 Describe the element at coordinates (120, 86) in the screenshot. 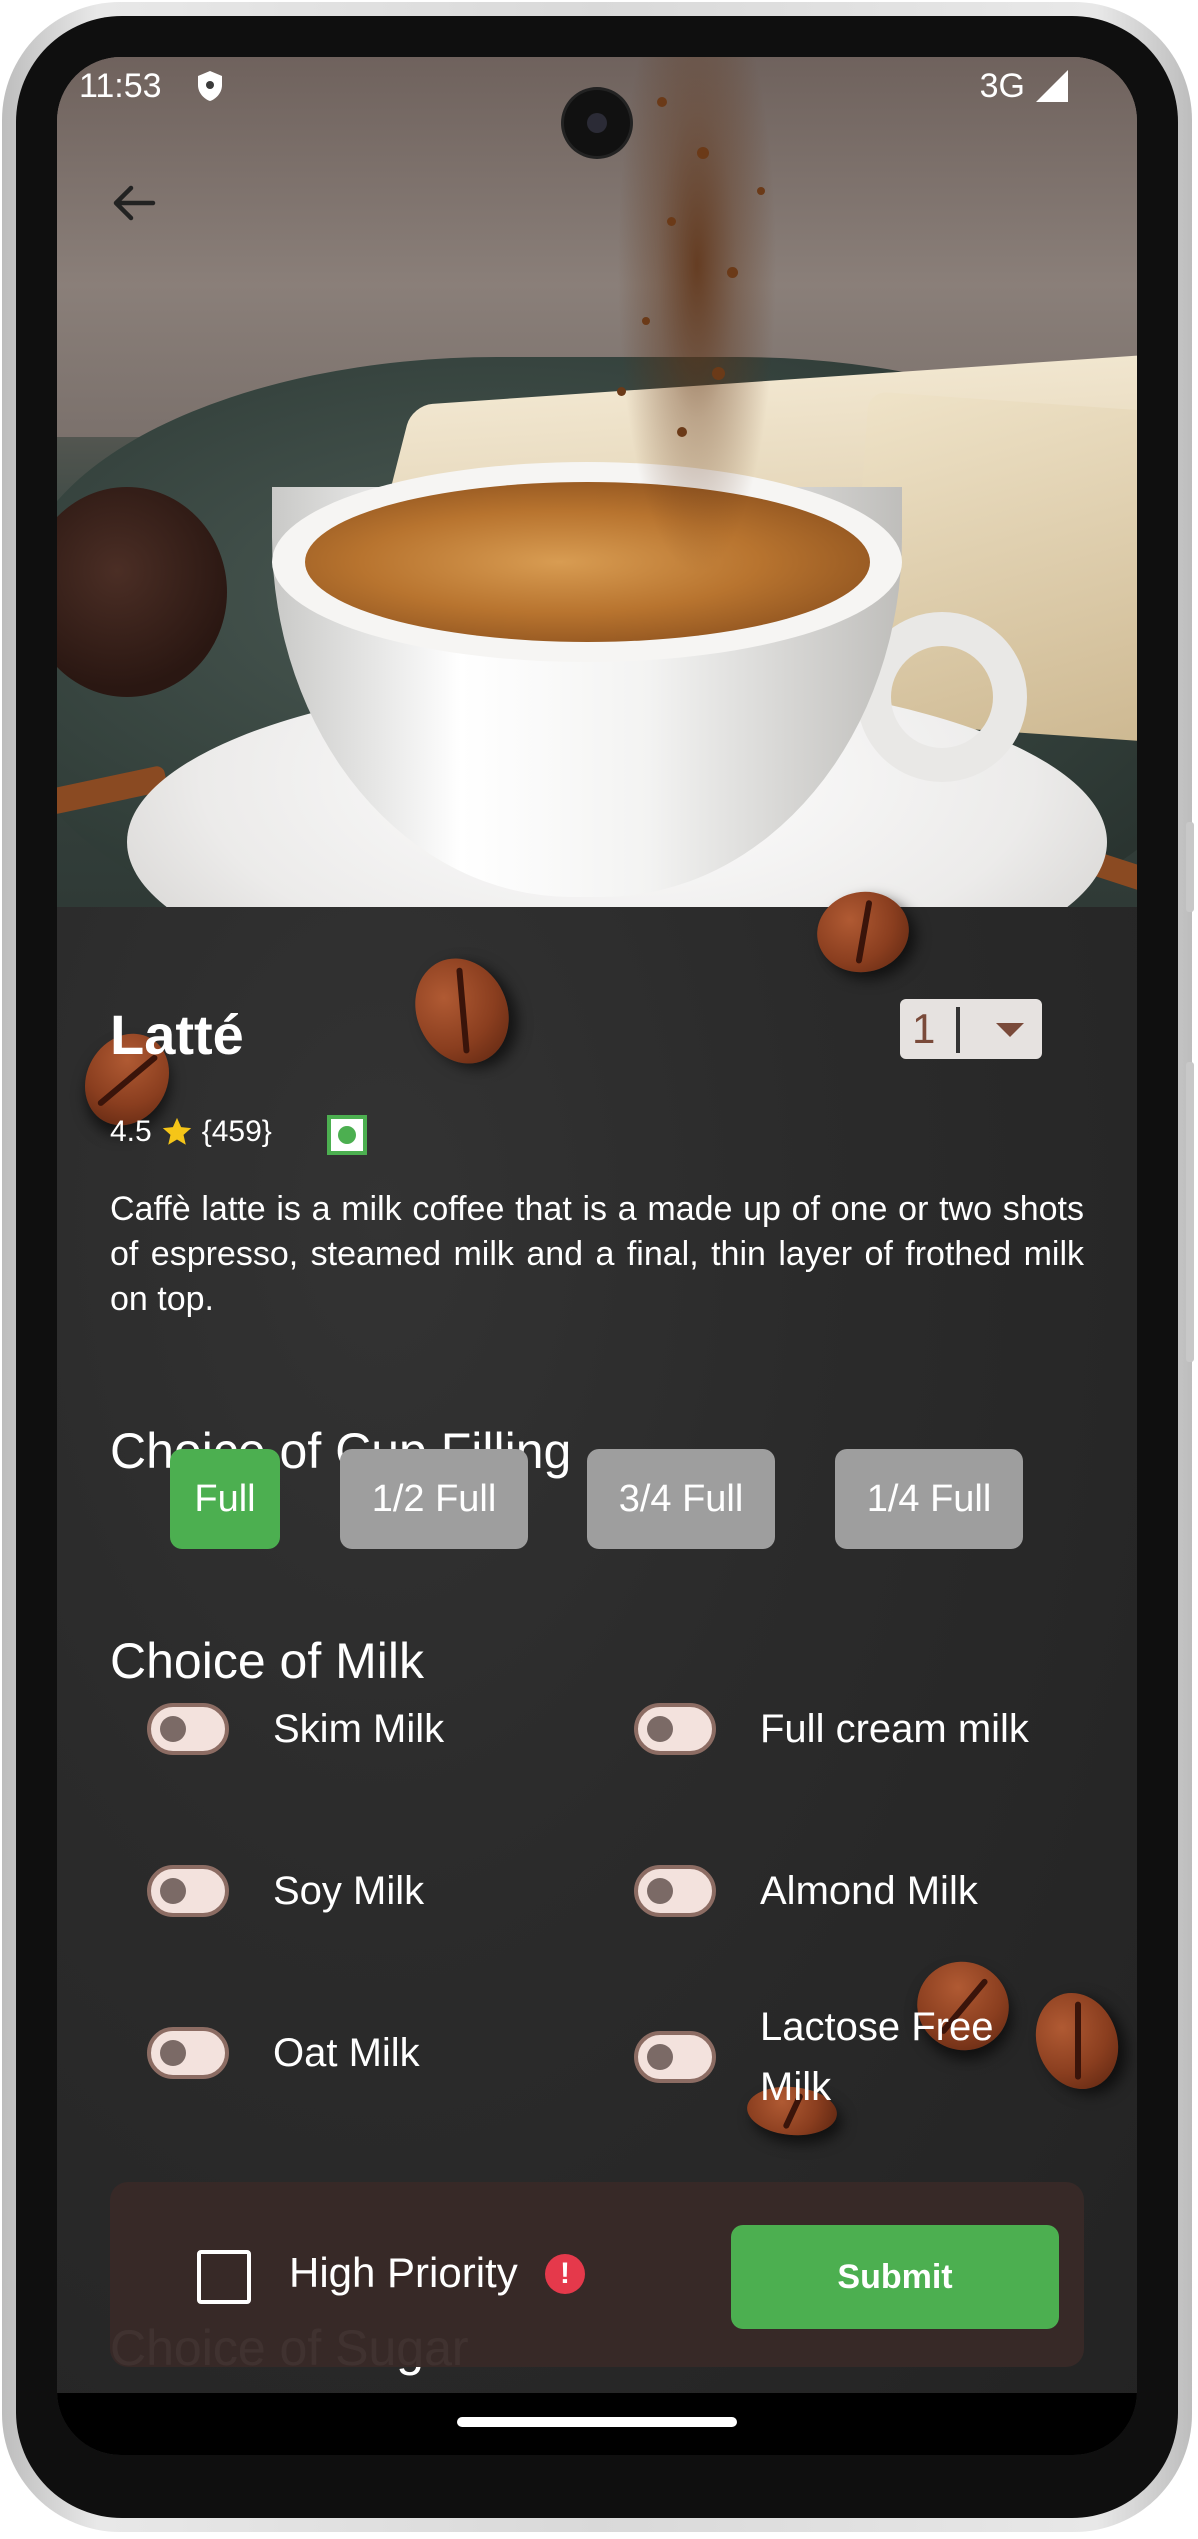

I see `status-time: 11:53` at that location.